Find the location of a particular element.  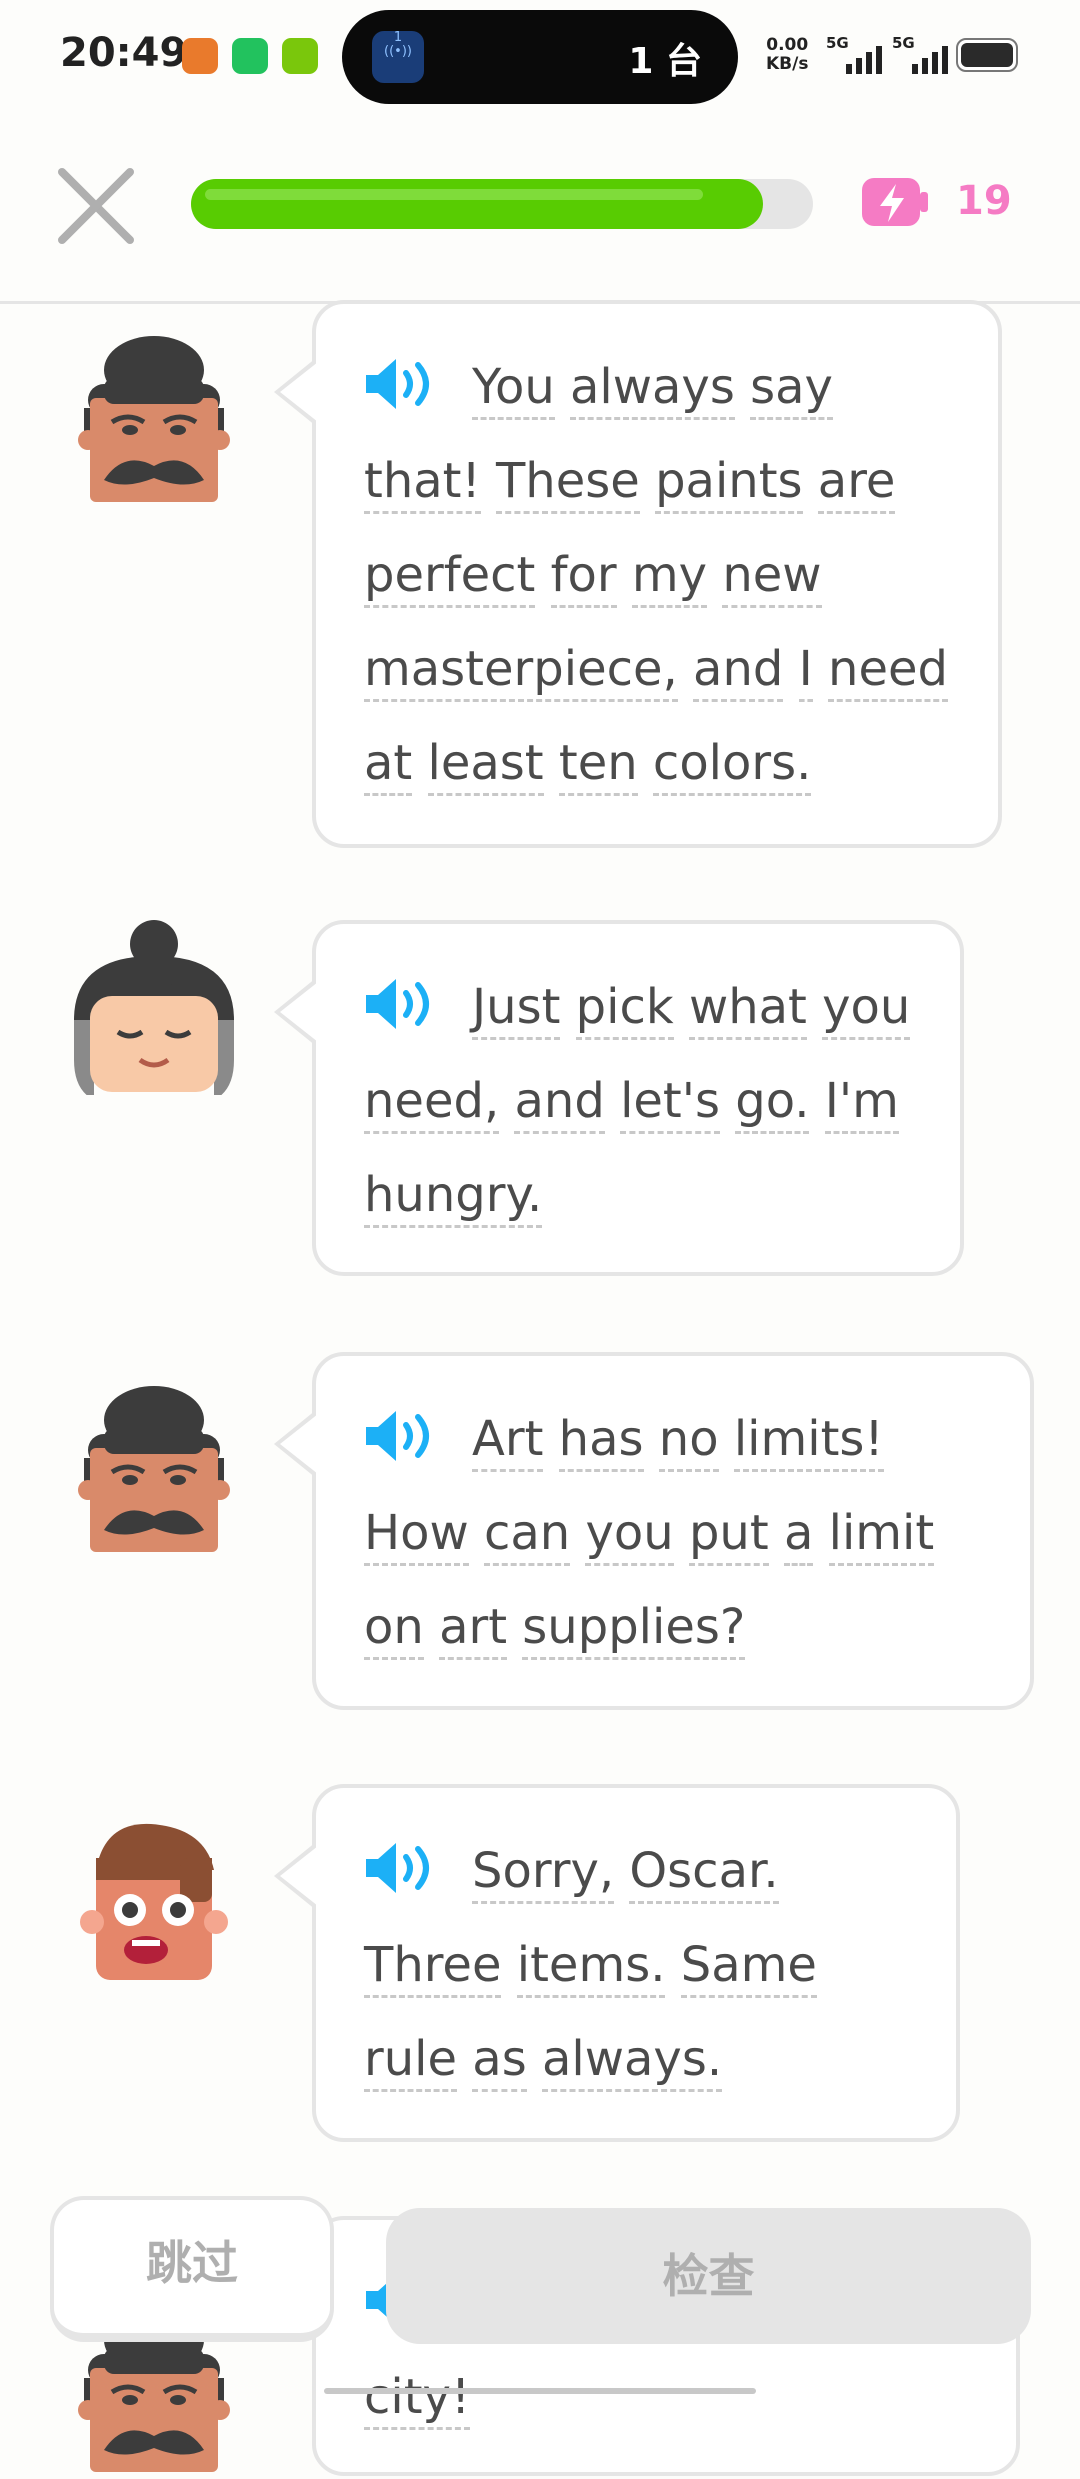

word-hint: masterpiece, is located at coordinates (521, 671).